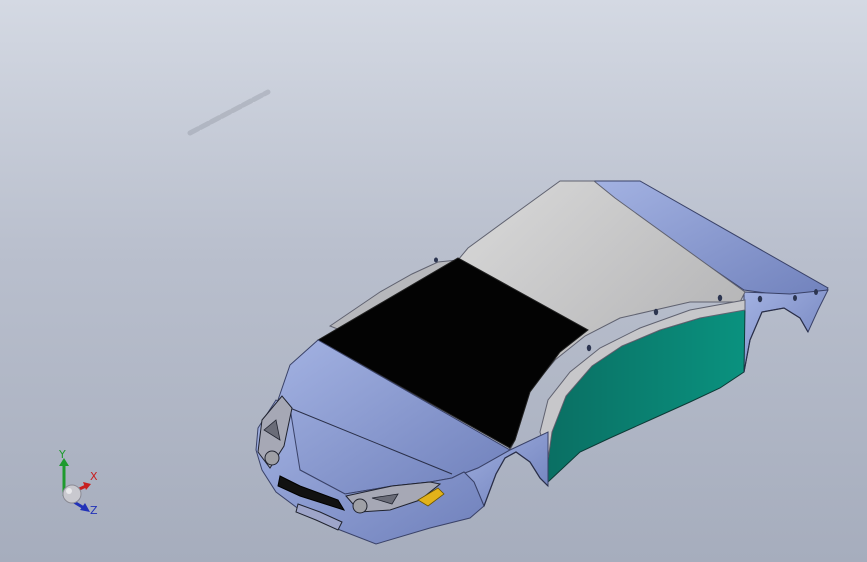  What do you see at coordinates (229, 112) in the screenshot?
I see `faint-engraved-text-graphic` at bounding box center [229, 112].